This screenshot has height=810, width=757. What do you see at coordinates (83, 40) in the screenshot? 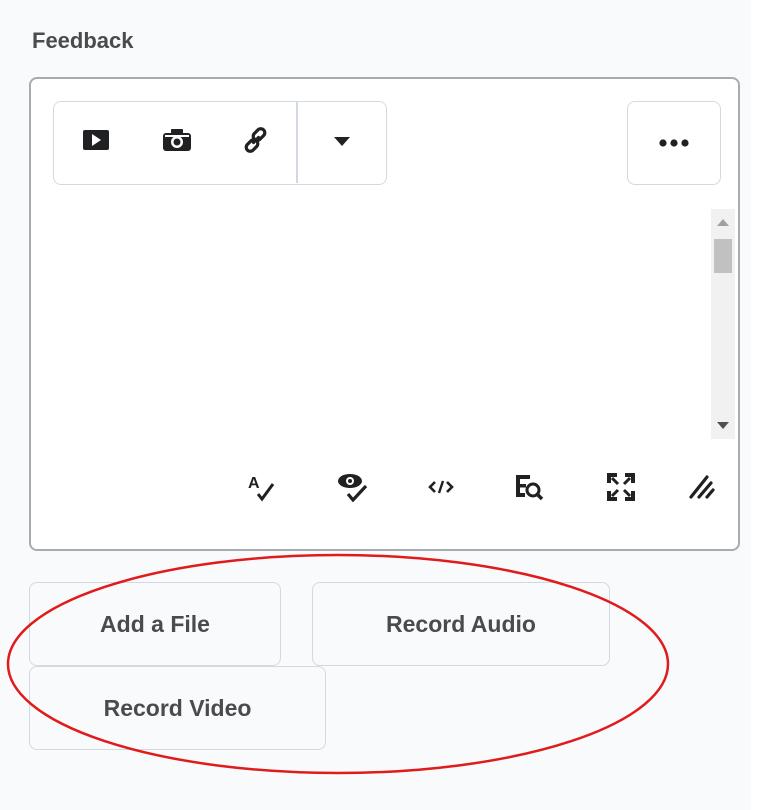
I see `feedback-label: Feedback` at bounding box center [83, 40].